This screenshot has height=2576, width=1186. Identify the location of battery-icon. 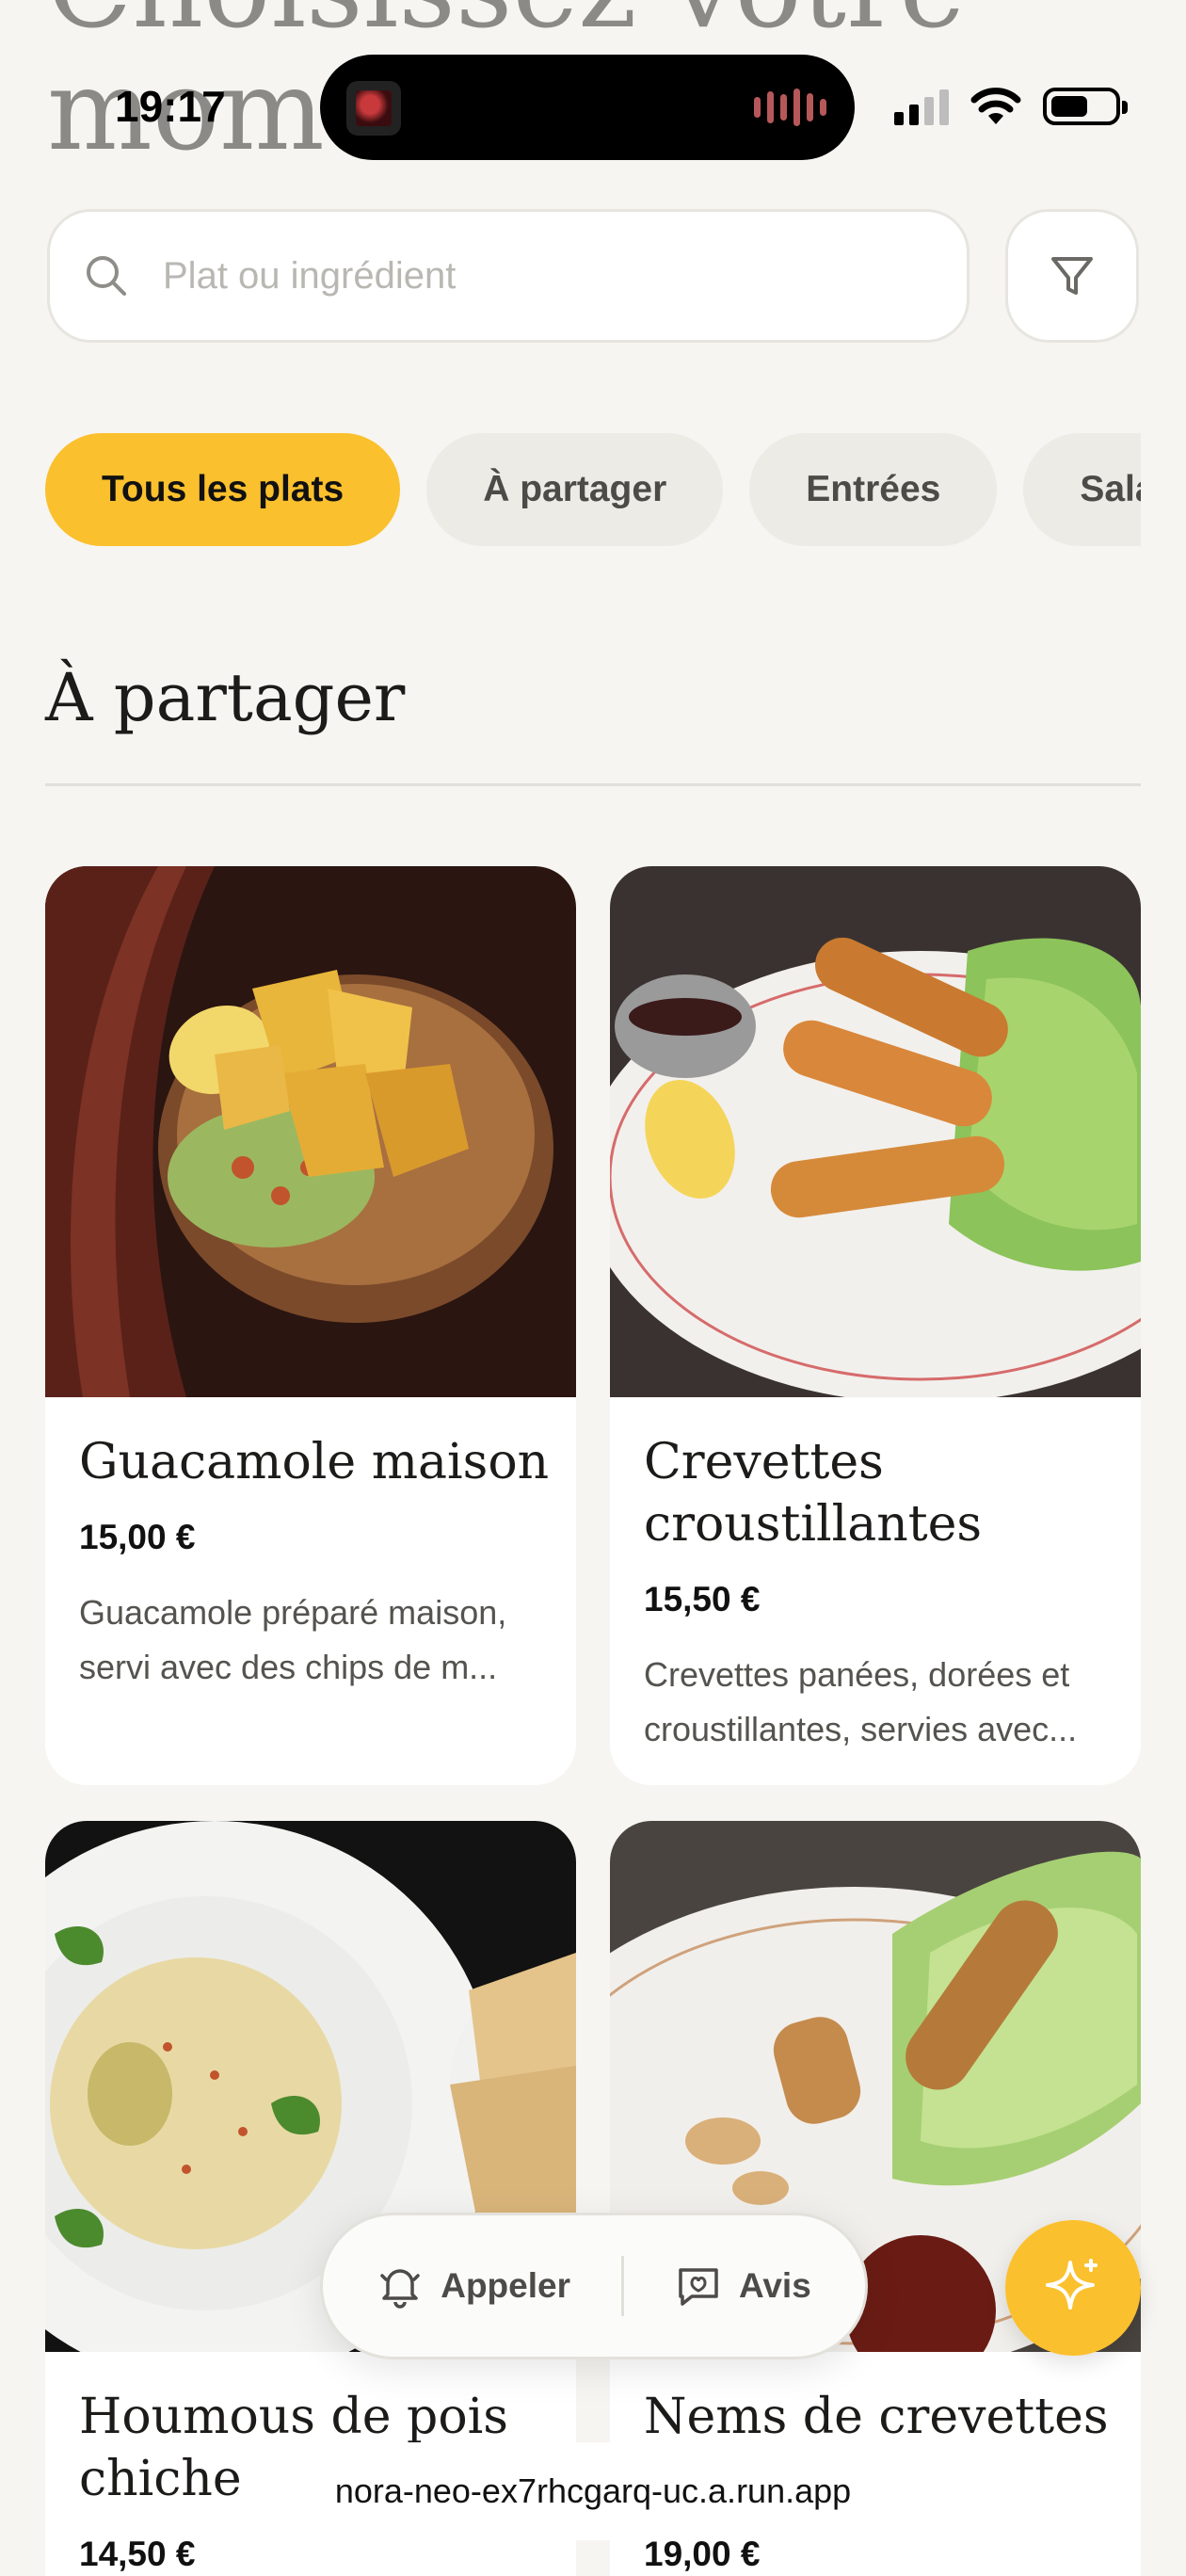
(1085, 106).